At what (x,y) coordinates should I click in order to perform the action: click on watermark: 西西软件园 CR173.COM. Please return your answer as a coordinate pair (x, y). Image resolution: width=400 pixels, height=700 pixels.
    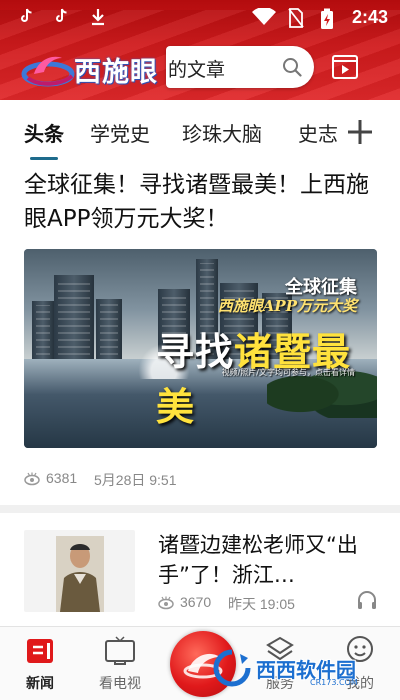
    Looking at the image, I should click on (300, 668).